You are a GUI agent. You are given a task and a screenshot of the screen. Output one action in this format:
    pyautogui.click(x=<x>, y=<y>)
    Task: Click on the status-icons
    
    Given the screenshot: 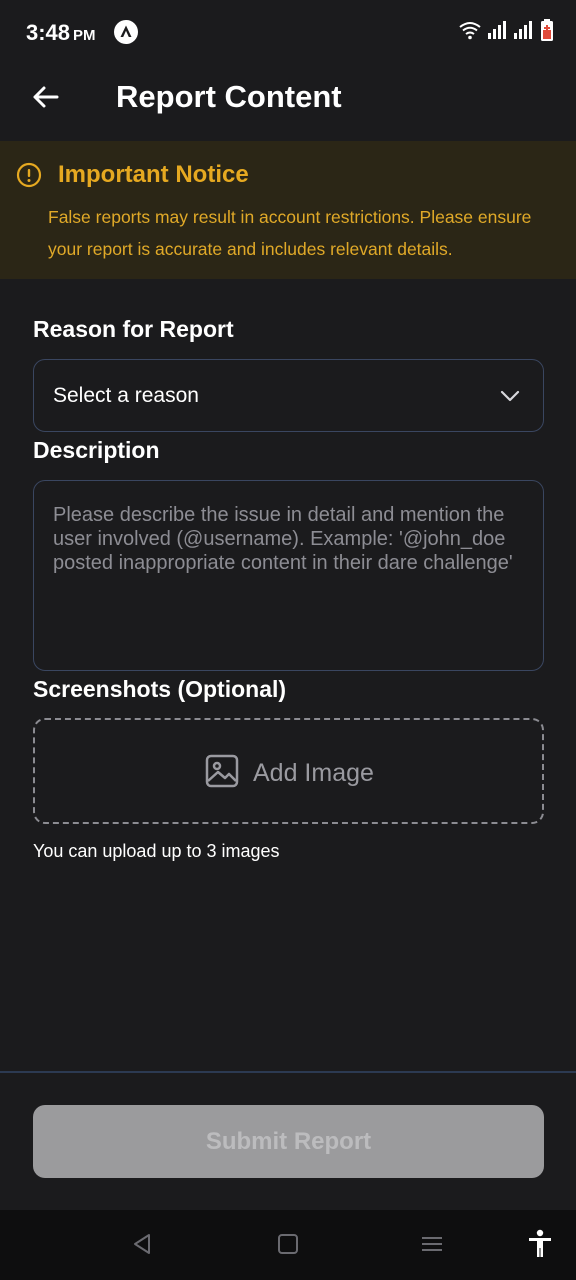 What is the action you would take?
    pyautogui.click(x=506, y=32)
    